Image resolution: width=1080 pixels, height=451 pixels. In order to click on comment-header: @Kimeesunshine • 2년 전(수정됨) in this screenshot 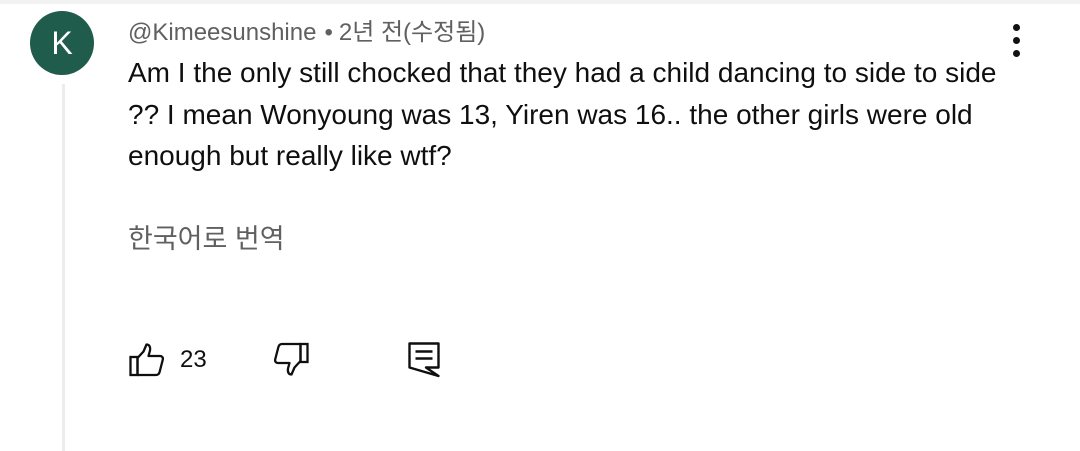, I will do `click(306, 29)`.